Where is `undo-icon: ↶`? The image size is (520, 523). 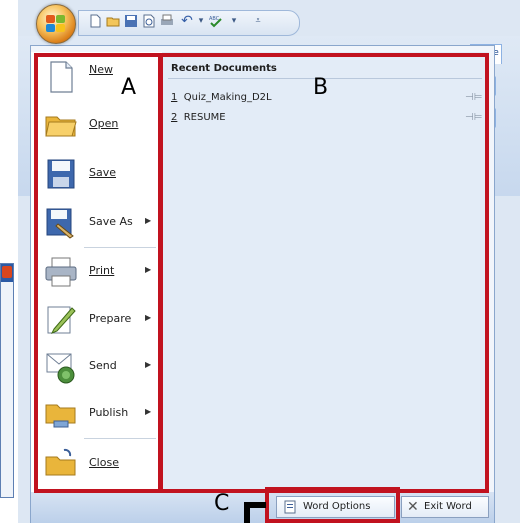 undo-icon: ↶ is located at coordinates (187, 21).